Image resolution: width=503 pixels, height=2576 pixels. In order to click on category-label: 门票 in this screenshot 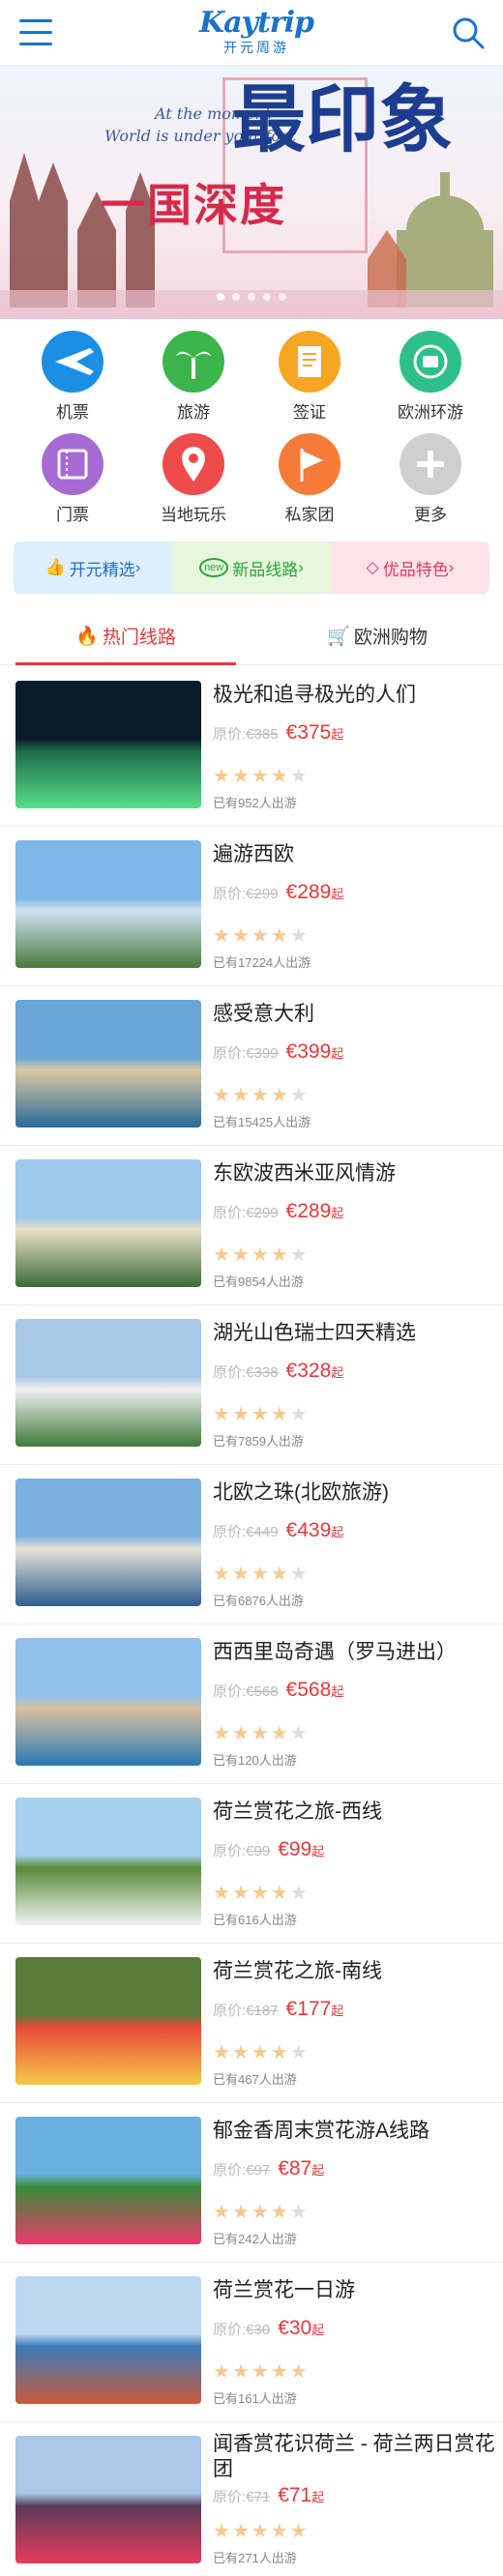, I will do `click(73, 515)`.